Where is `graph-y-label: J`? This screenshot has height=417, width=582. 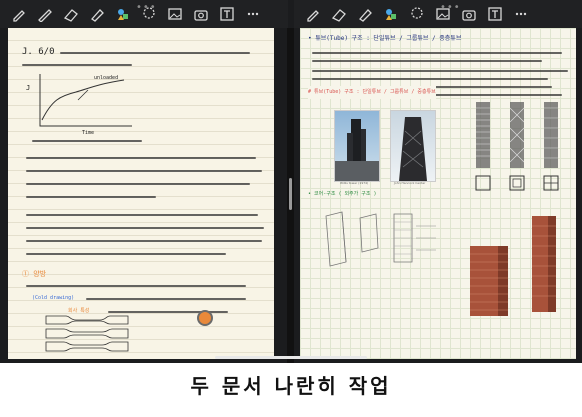
graph-y-label: J is located at coordinates (28, 88).